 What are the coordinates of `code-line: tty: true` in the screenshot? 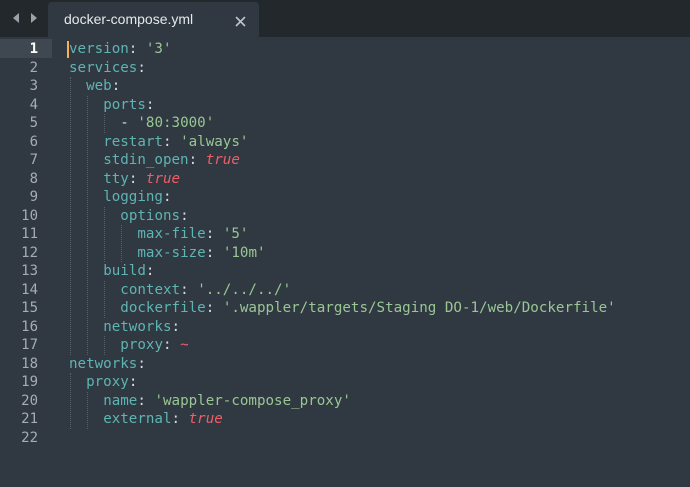 It's located at (141, 179).